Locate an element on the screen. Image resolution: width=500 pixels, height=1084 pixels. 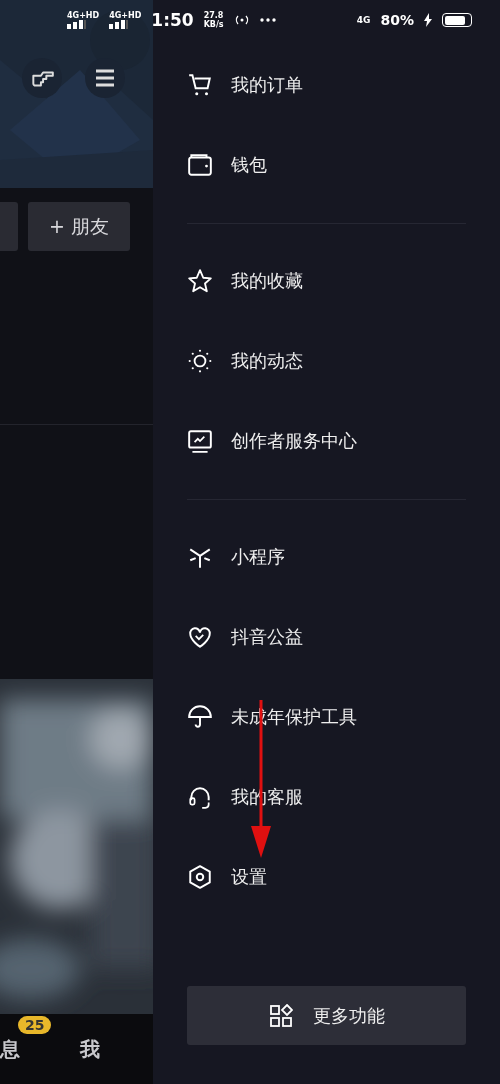
menu-item: 抖音公益 is located at coordinates (267, 637).